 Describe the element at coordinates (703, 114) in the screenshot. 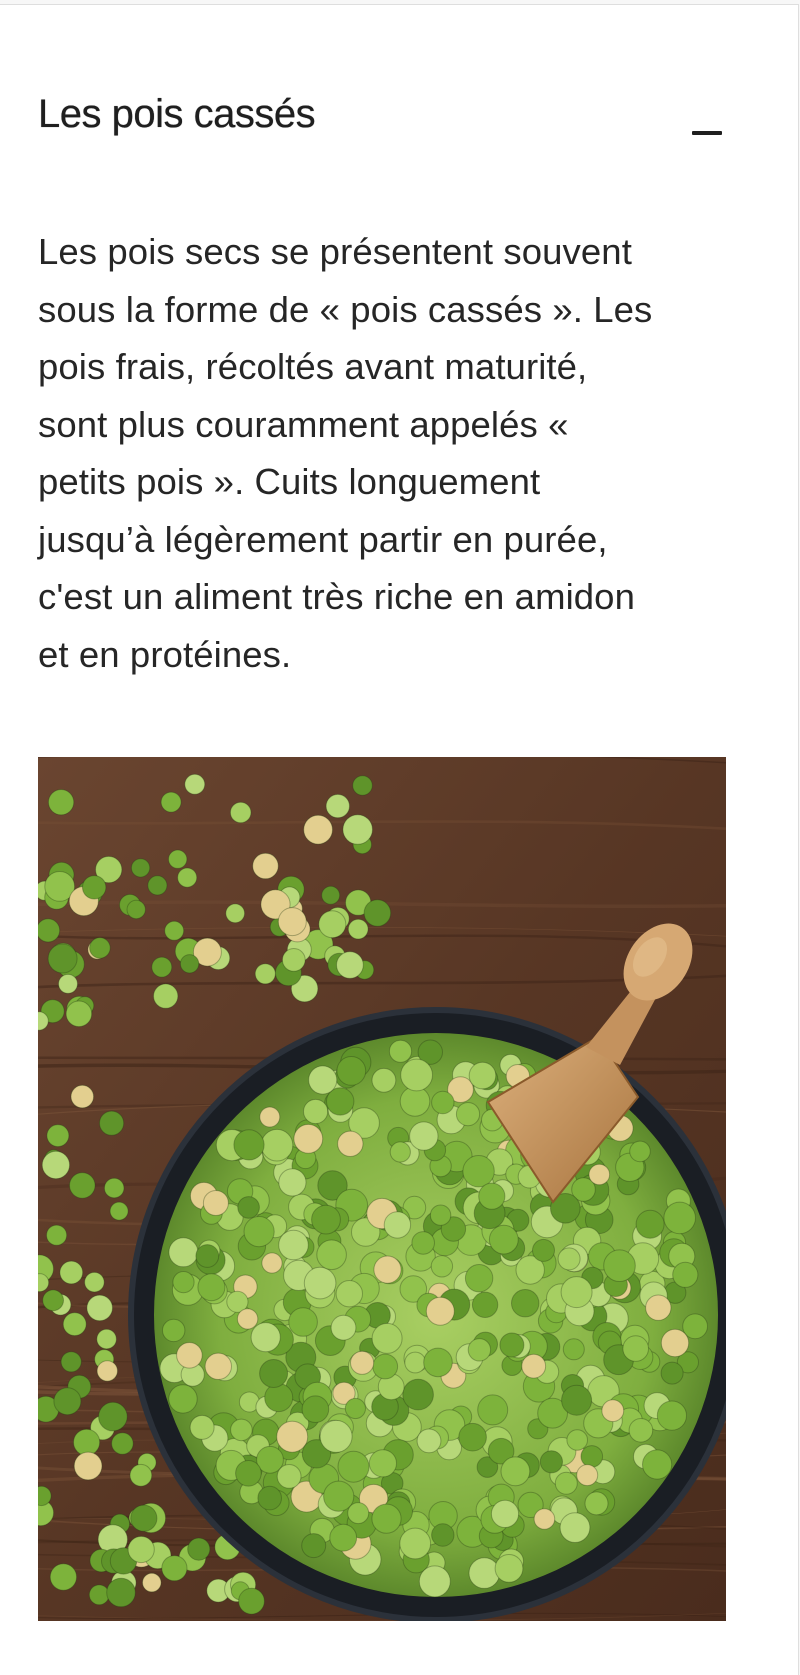

I see `minus-icon` at that location.